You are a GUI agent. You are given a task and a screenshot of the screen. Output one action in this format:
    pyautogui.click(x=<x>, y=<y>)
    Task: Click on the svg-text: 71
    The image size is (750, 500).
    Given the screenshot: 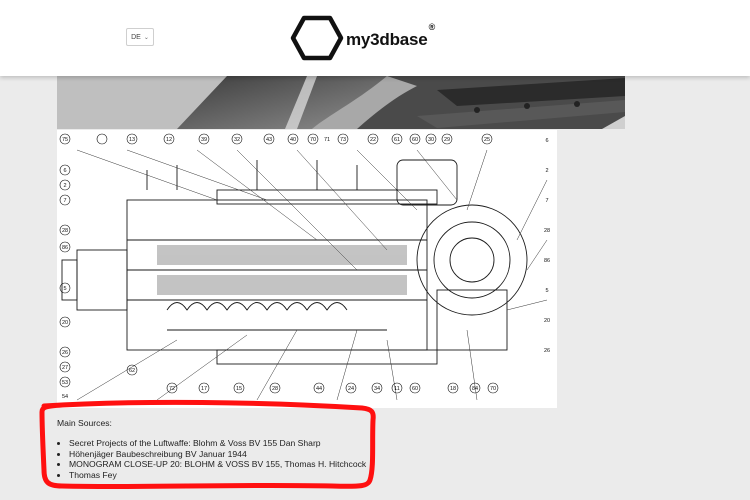 What is the action you would take?
    pyautogui.click(x=327, y=140)
    